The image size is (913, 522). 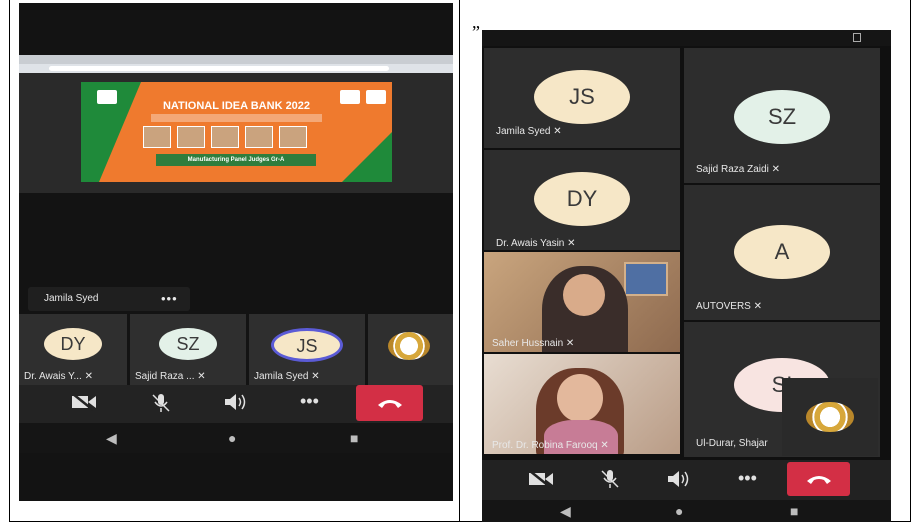 I want to click on participant-name: Sajid Raza ... ✕, so click(x=170, y=376).